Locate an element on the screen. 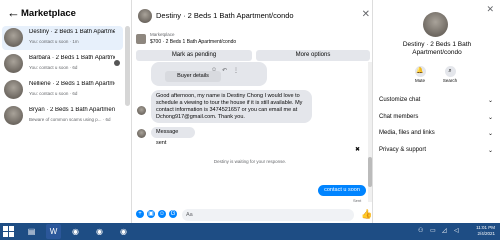 The width and height of the screenshot is (500, 240). chat-members-row: Chat members ⌄ is located at coordinates (436, 119).